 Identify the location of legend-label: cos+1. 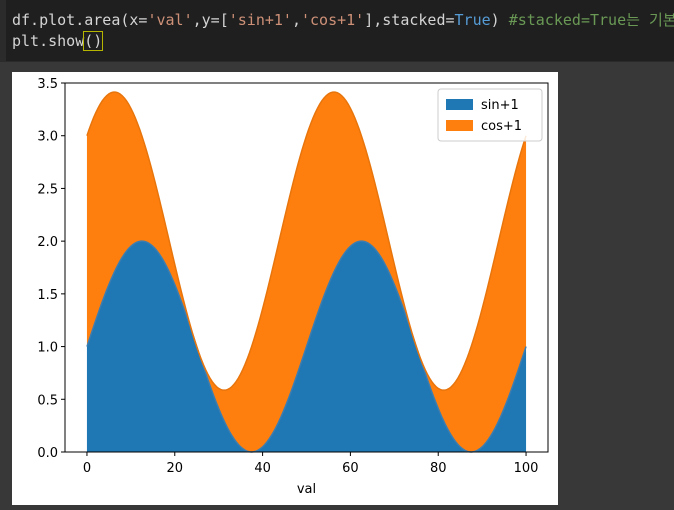
(501, 126).